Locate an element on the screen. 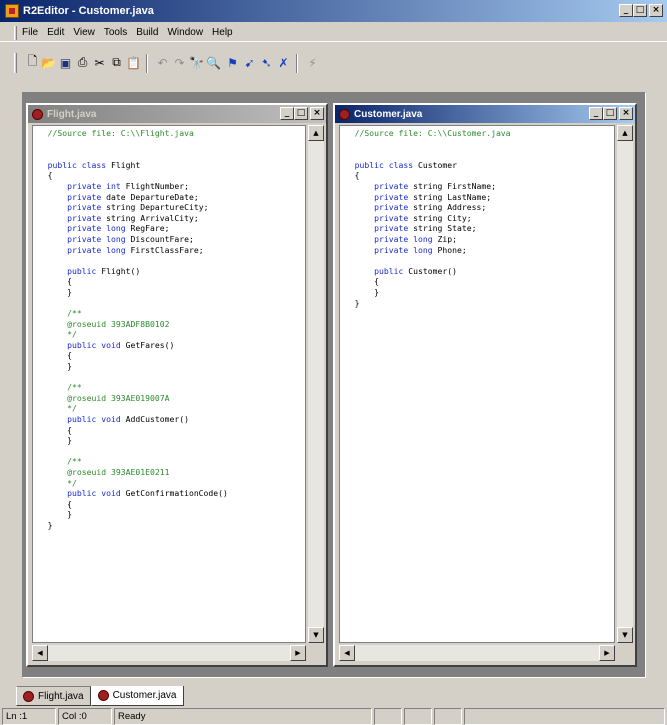 The width and height of the screenshot is (667, 725). copy-icon: ⧉ is located at coordinates (116, 62).